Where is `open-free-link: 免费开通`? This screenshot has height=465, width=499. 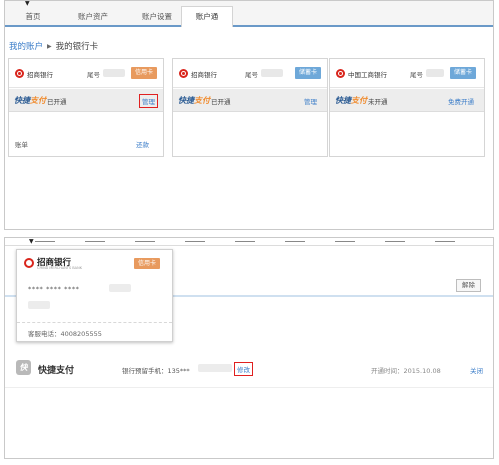
open-free-link: 免费开通 is located at coordinates (461, 101).